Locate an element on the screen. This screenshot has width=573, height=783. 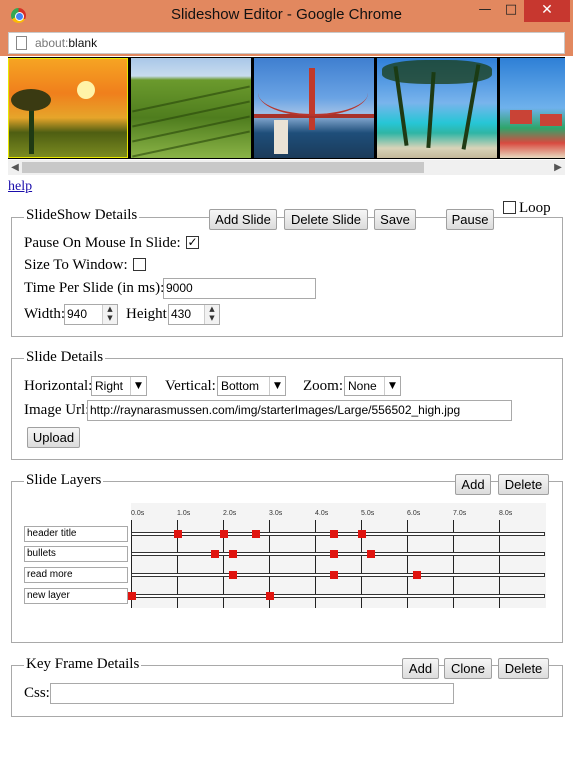
slide-thumbnail-golden-gate-bridge is located at coordinates (314, 108).